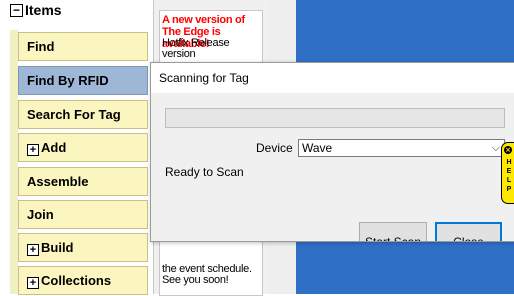  I want to click on nav-item-assemble: Assemble, so click(83, 181).